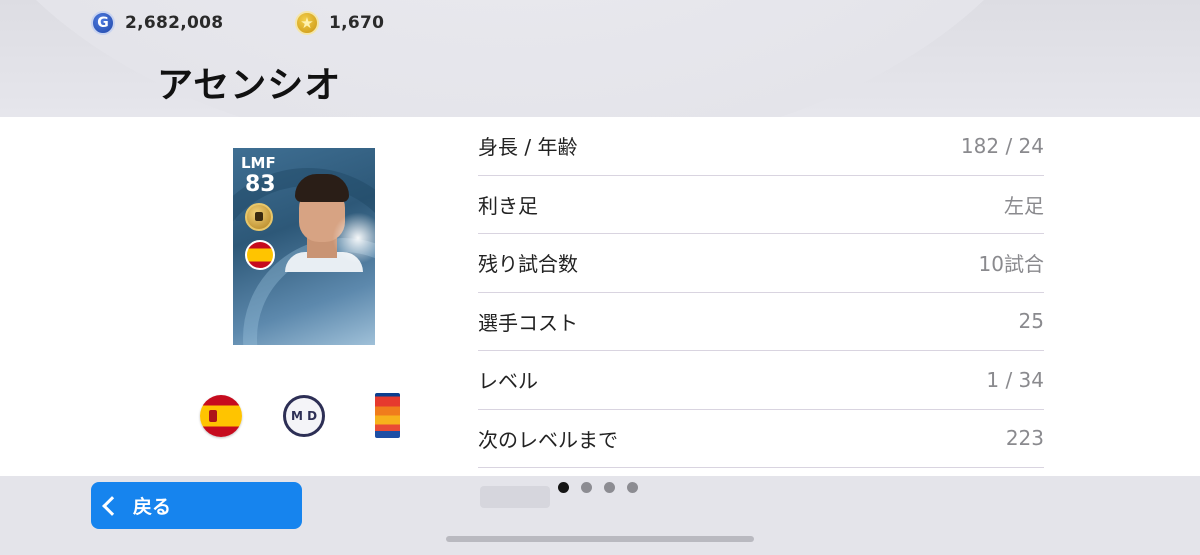  What do you see at coordinates (351, 238) in the screenshot?
I see `card-shine-effect` at bounding box center [351, 238].